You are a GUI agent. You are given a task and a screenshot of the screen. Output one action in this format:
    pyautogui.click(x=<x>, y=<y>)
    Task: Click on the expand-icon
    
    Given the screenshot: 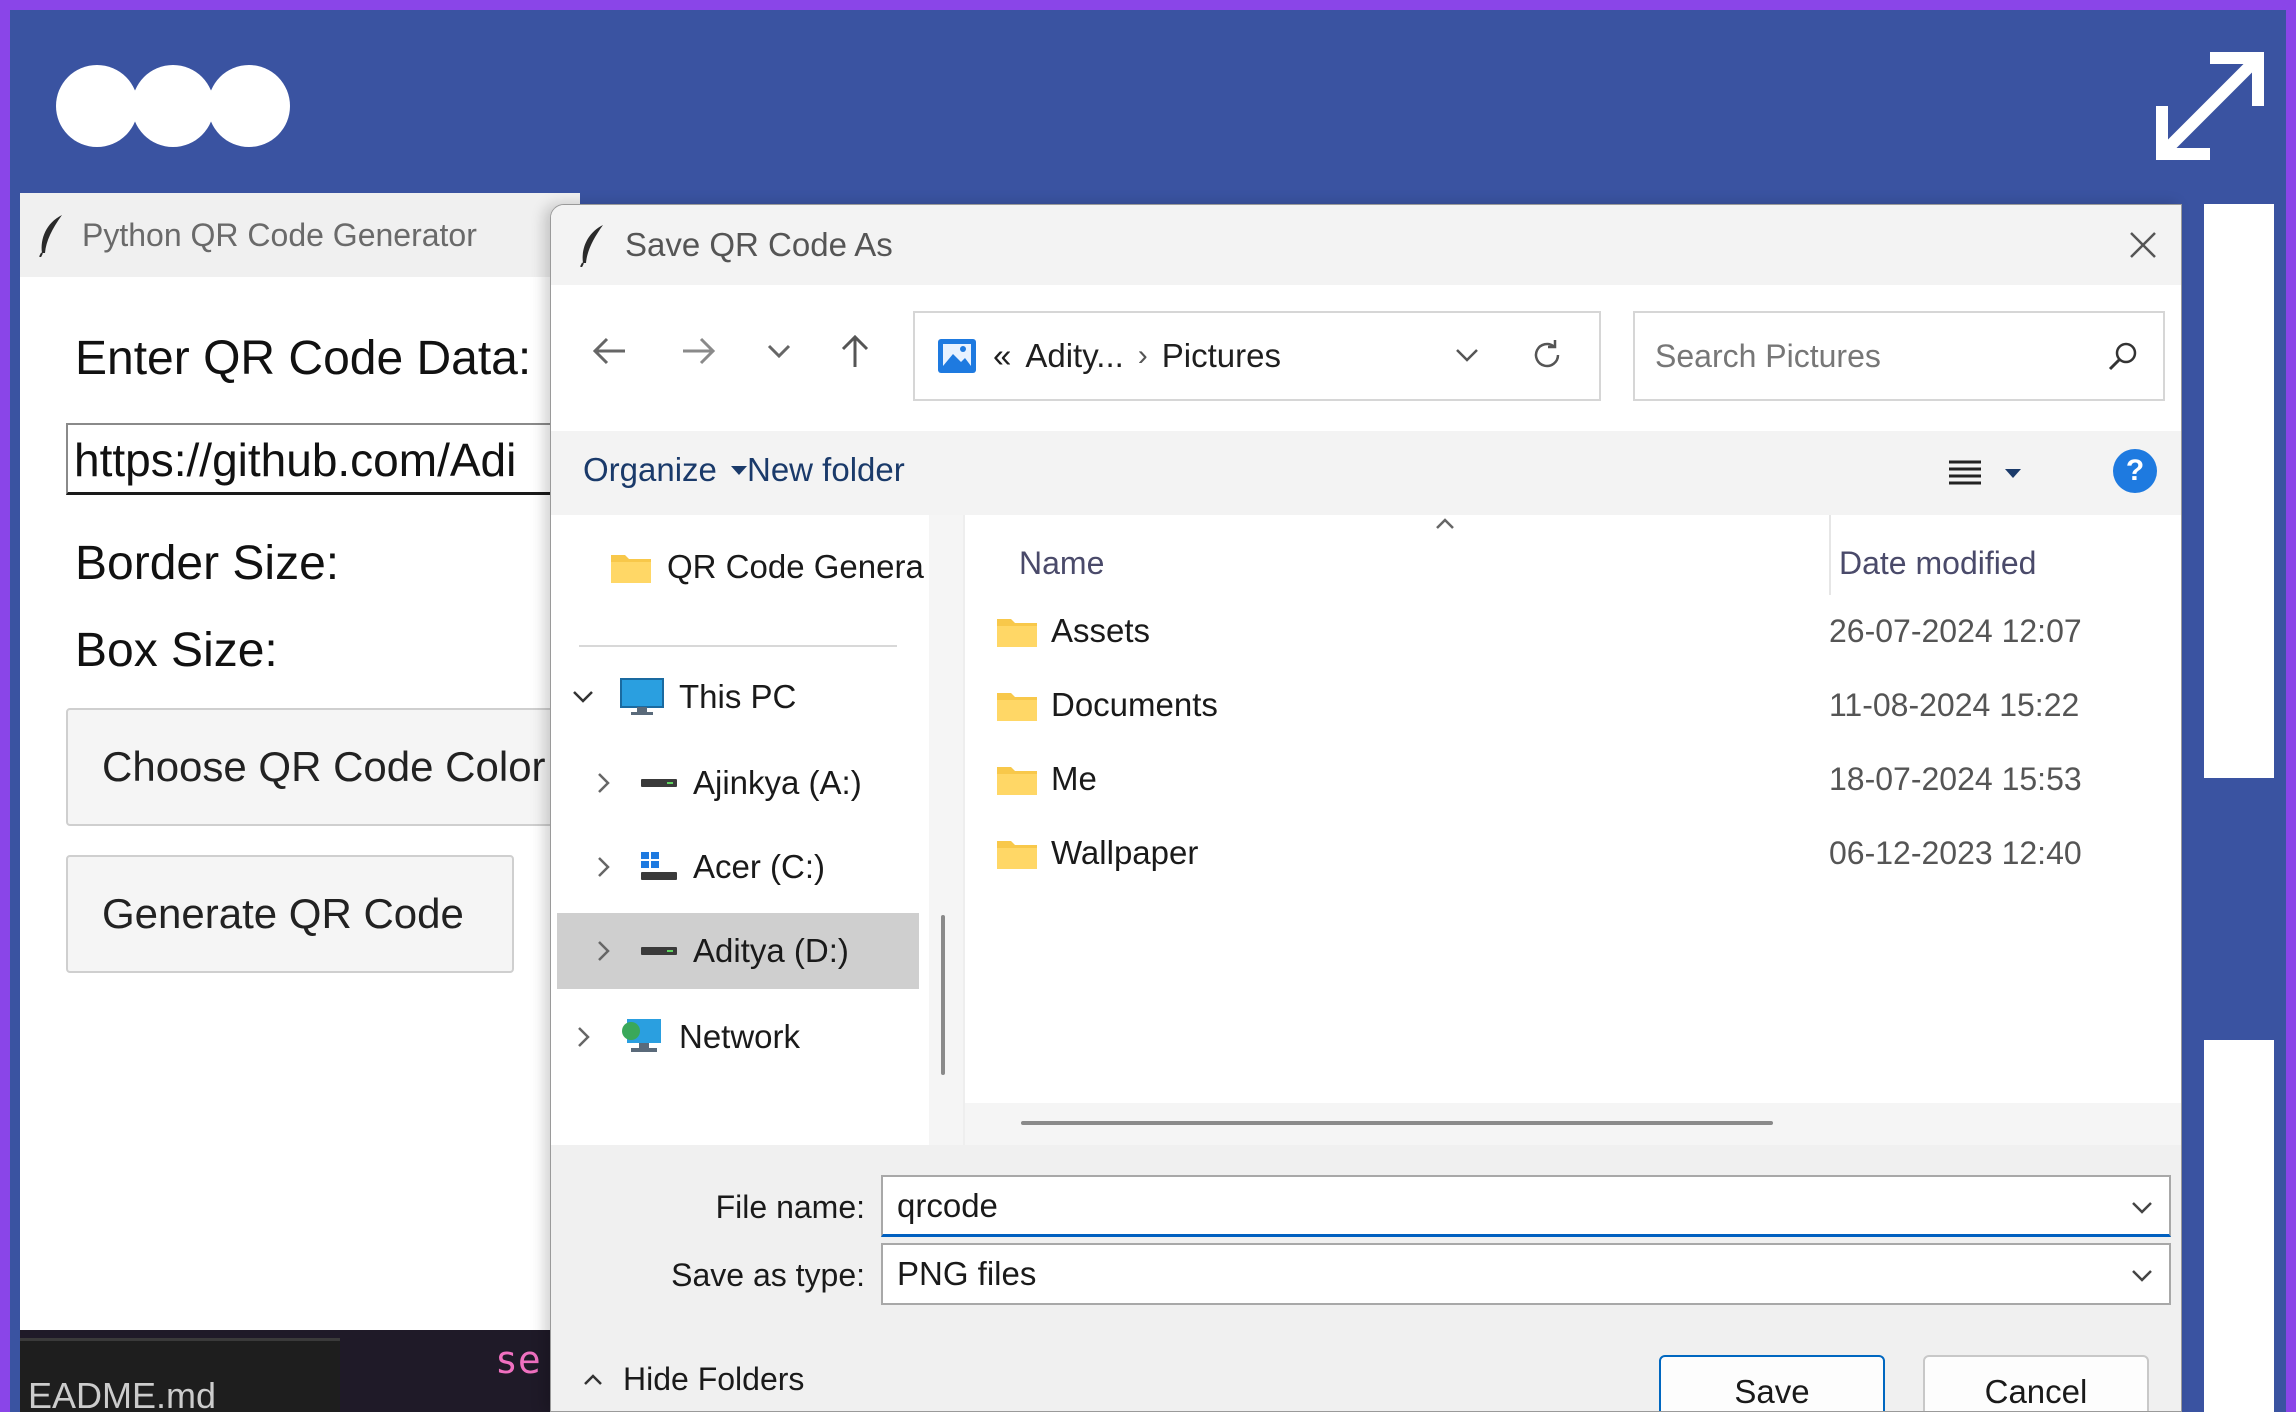 What is the action you would take?
    pyautogui.click(x=2210, y=106)
    